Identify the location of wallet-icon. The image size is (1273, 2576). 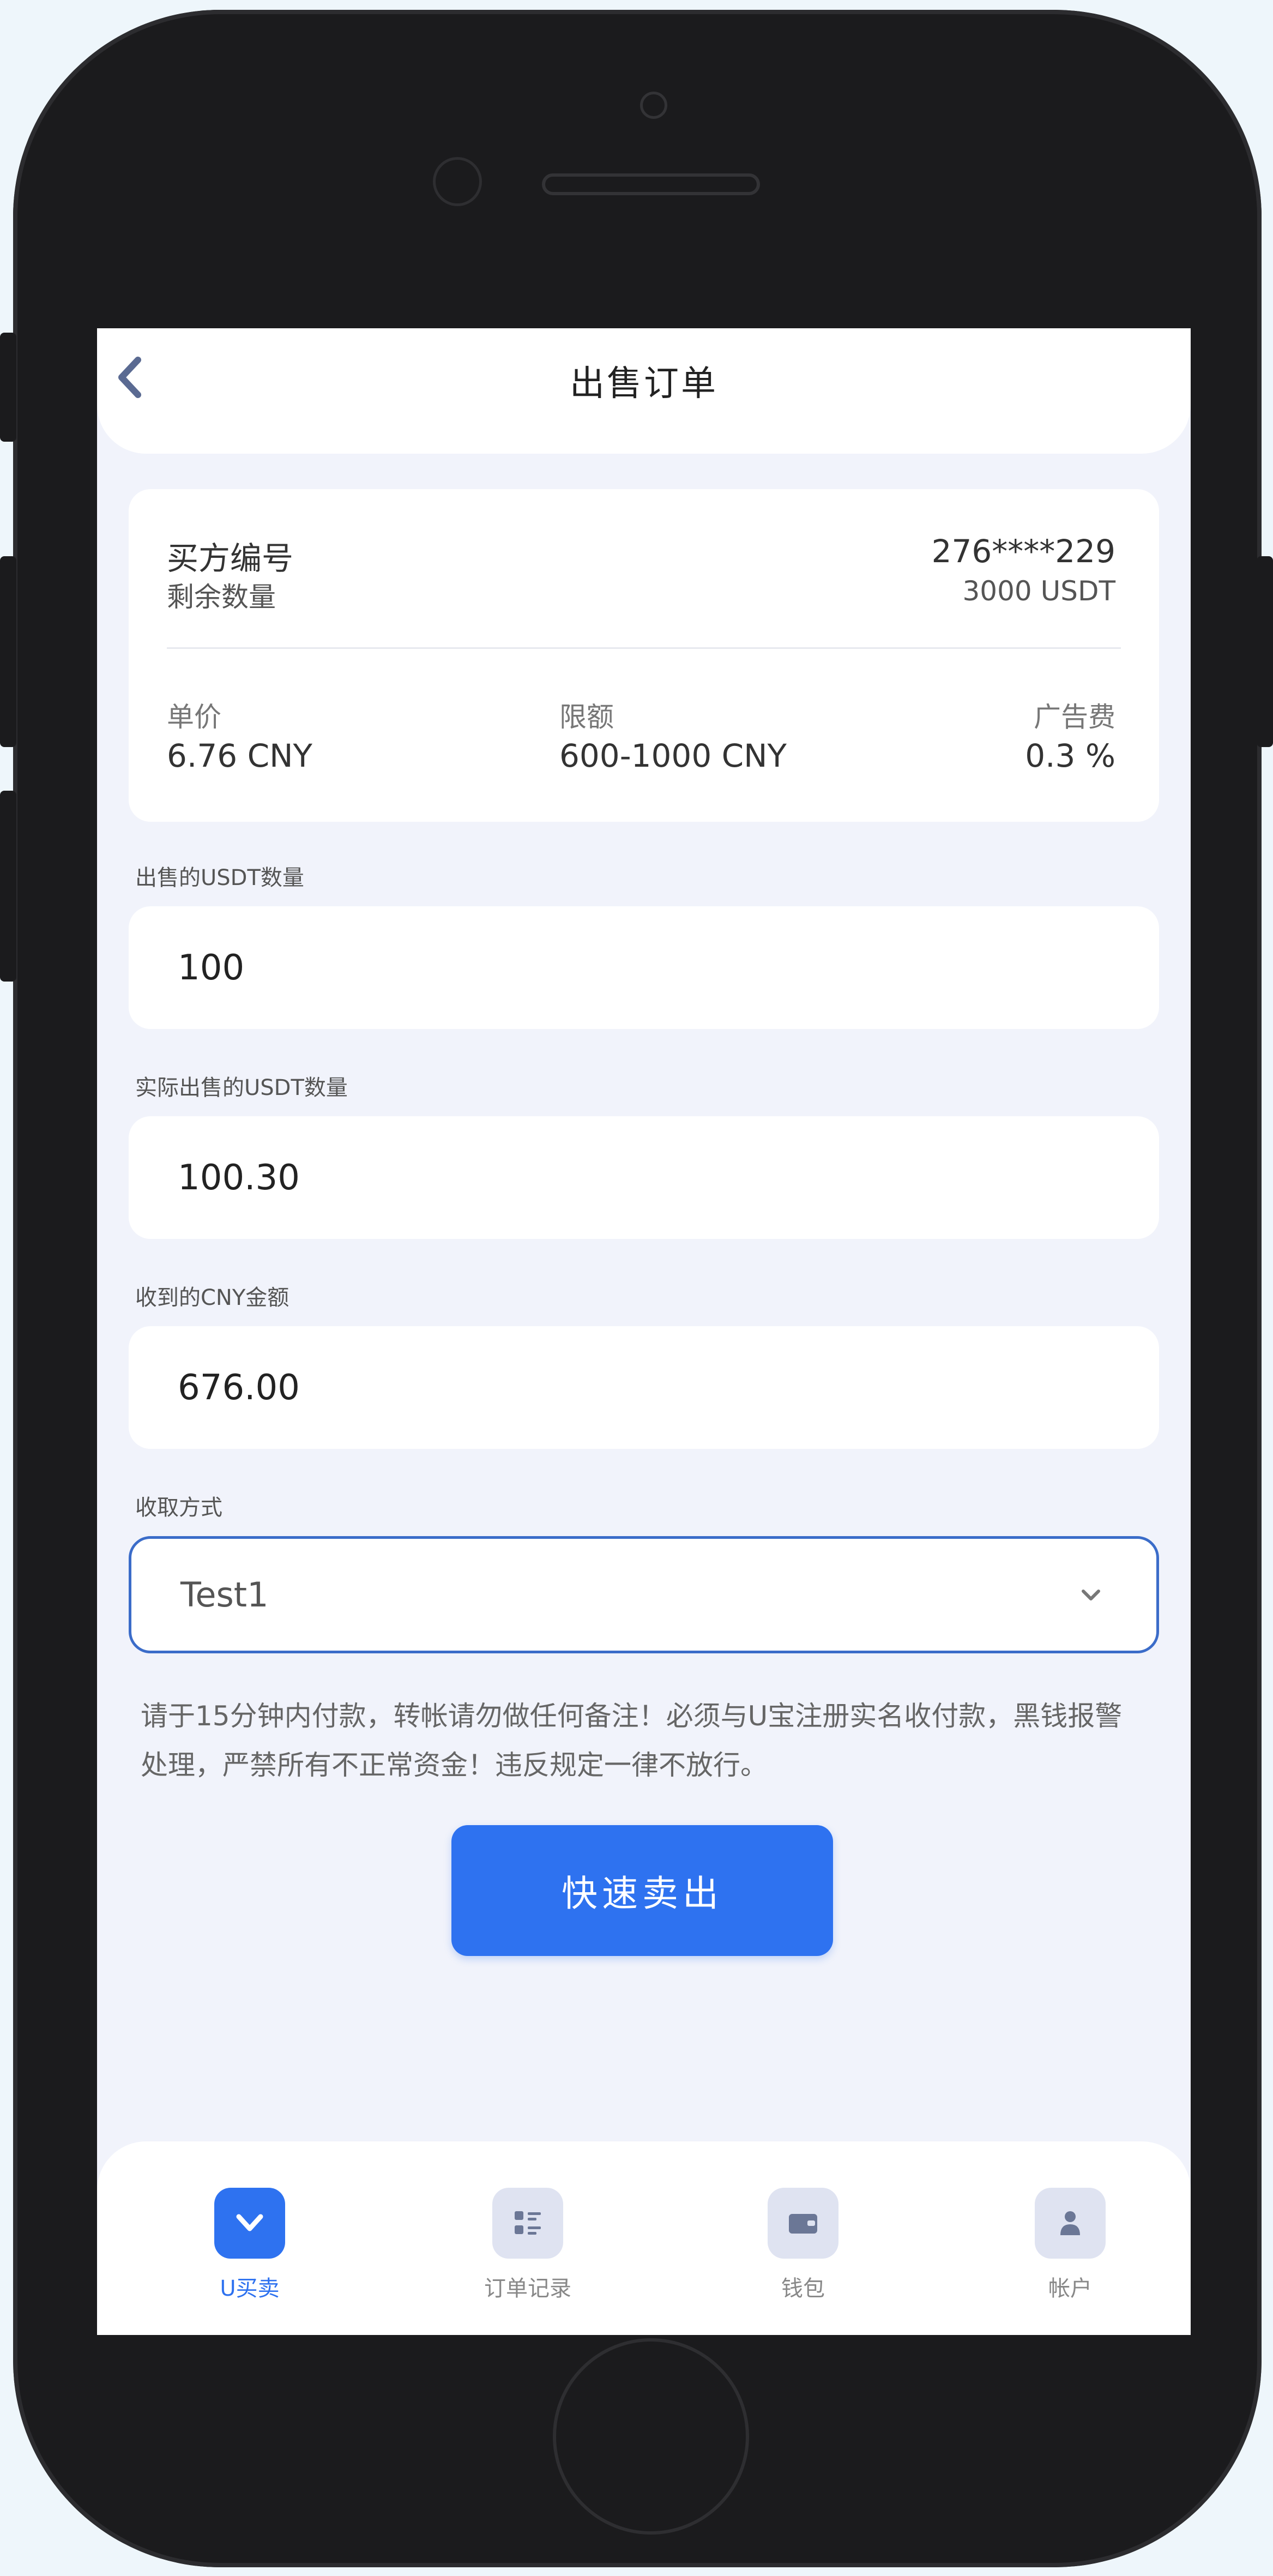
(803, 2223).